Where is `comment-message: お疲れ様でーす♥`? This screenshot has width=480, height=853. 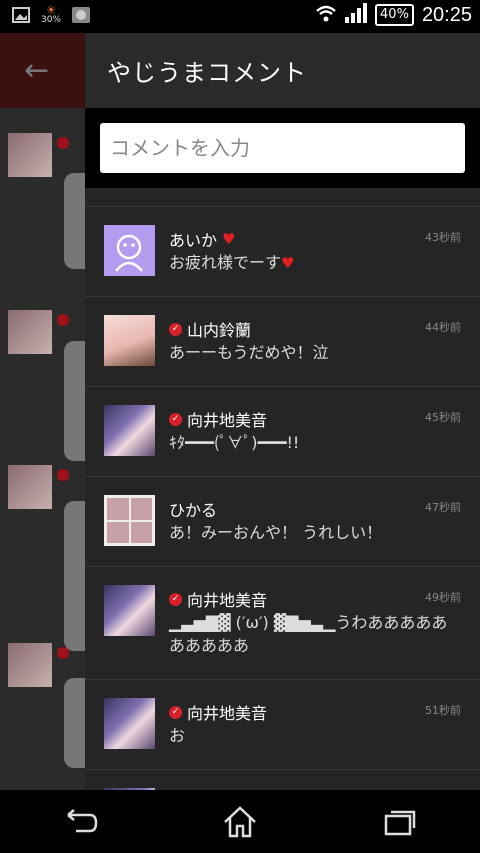
comment-message: お疲れ様でーす♥ is located at coordinates (314, 263).